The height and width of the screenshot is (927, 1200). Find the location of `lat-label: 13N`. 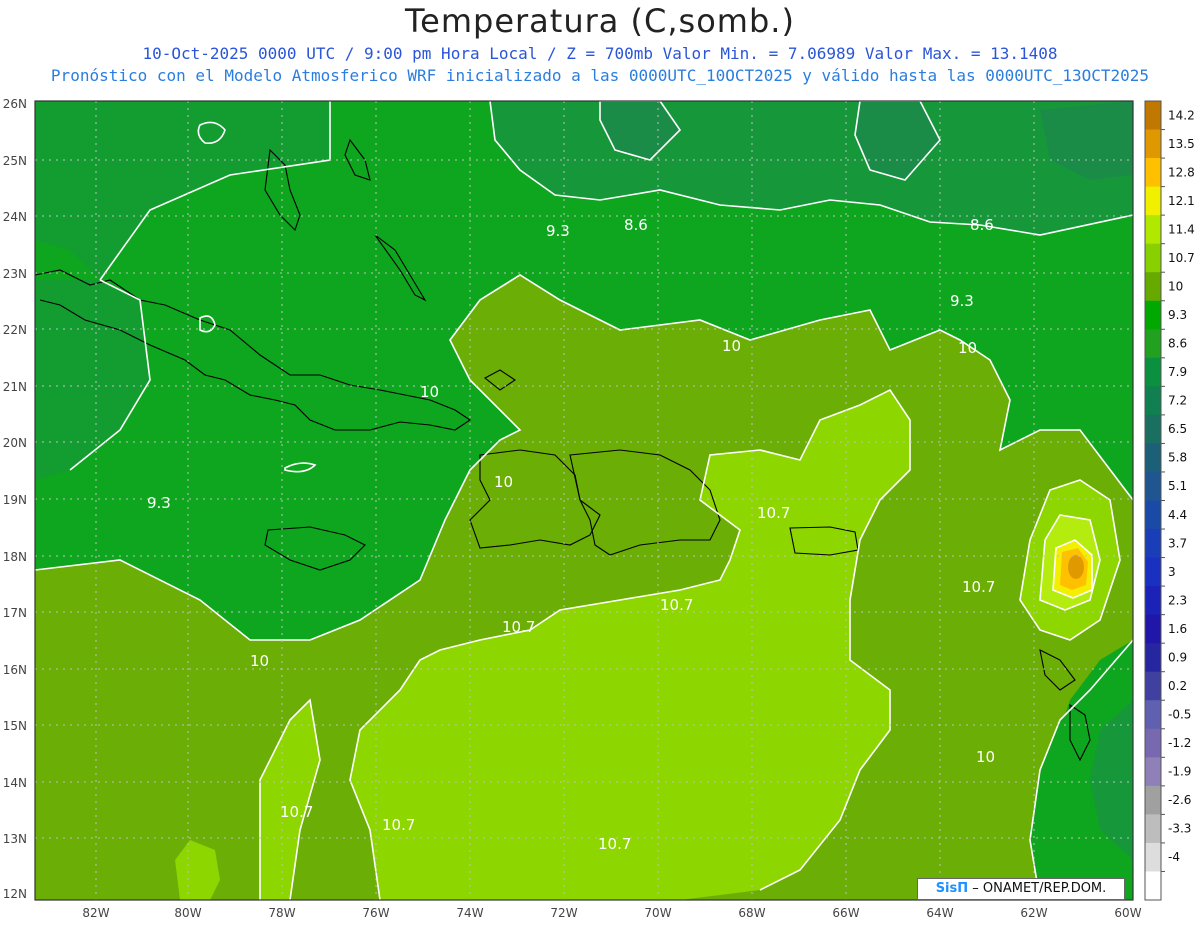

lat-label: 13N is located at coordinates (15, 839).